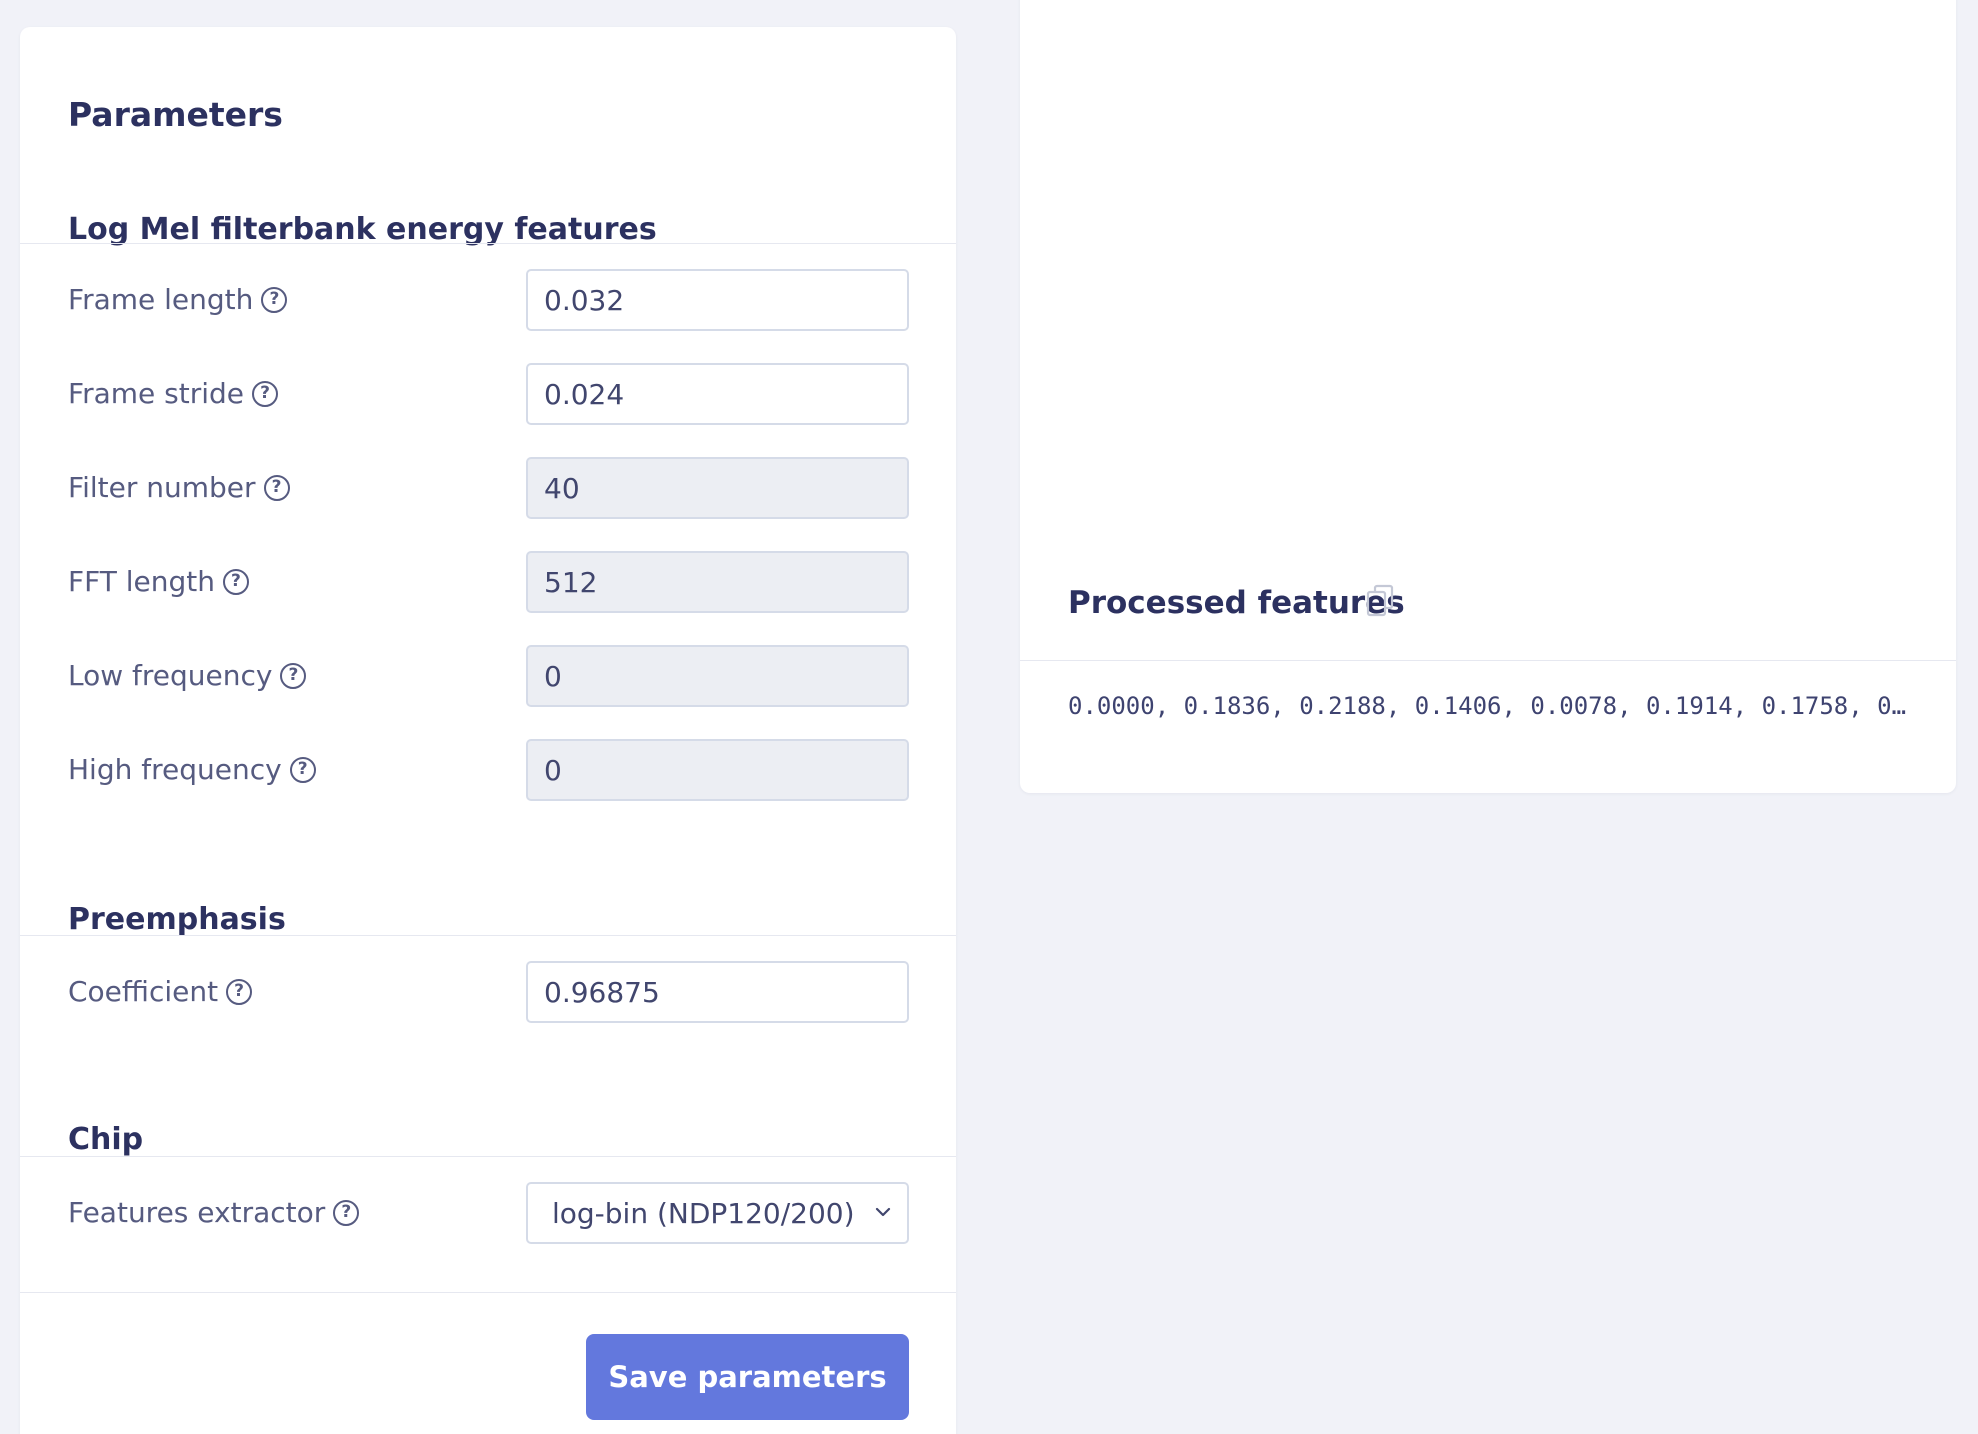 The width and height of the screenshot is (1978, 1434). Describe the element at coordinates (488, 582) in the screenshot. I see `field-row-fft-length: FFT length ?` at that location.